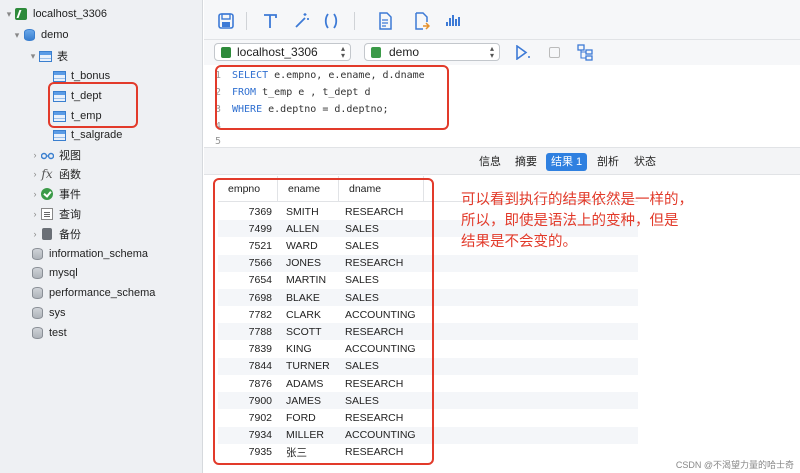 The width and height of the screenshot is (800, 473). What do you see at coordinates (277, 52) in the screenshot?
I see `connection-select-value: localhost_3306` at bounding box center [277, 52].